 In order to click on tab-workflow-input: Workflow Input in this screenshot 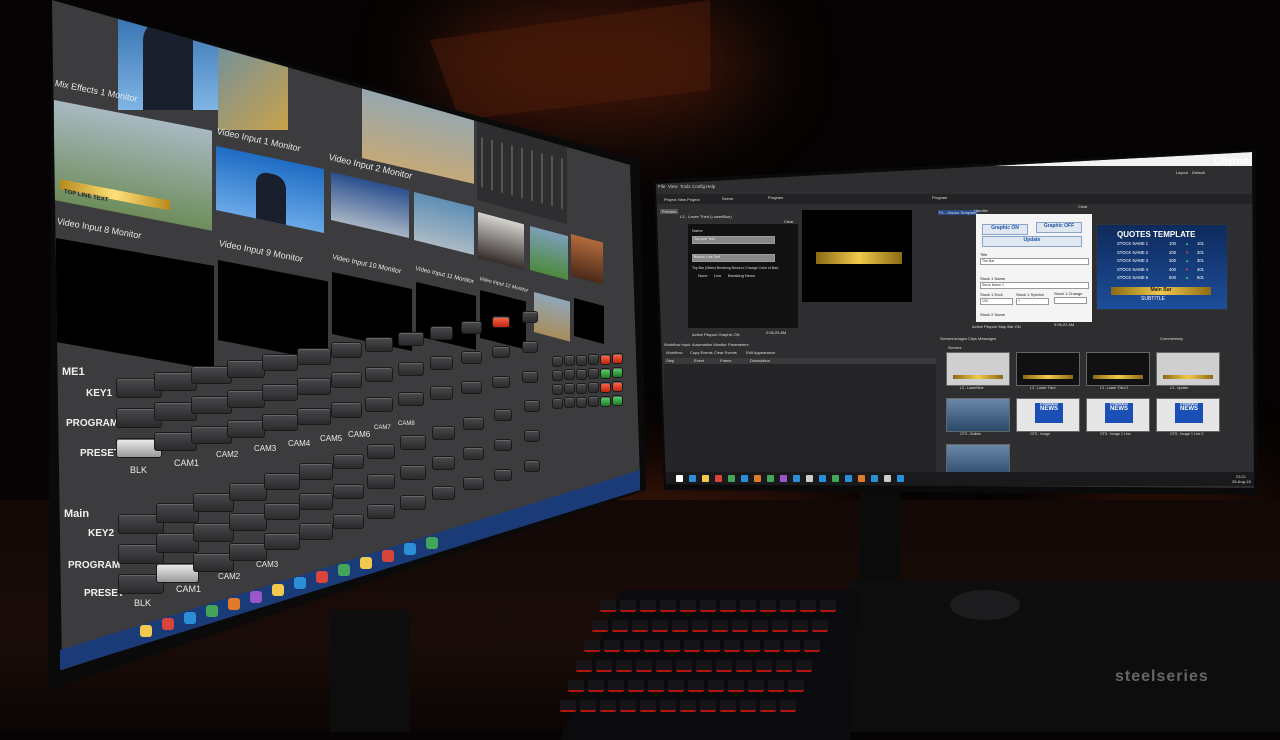, I will do `click(677, 344)`.